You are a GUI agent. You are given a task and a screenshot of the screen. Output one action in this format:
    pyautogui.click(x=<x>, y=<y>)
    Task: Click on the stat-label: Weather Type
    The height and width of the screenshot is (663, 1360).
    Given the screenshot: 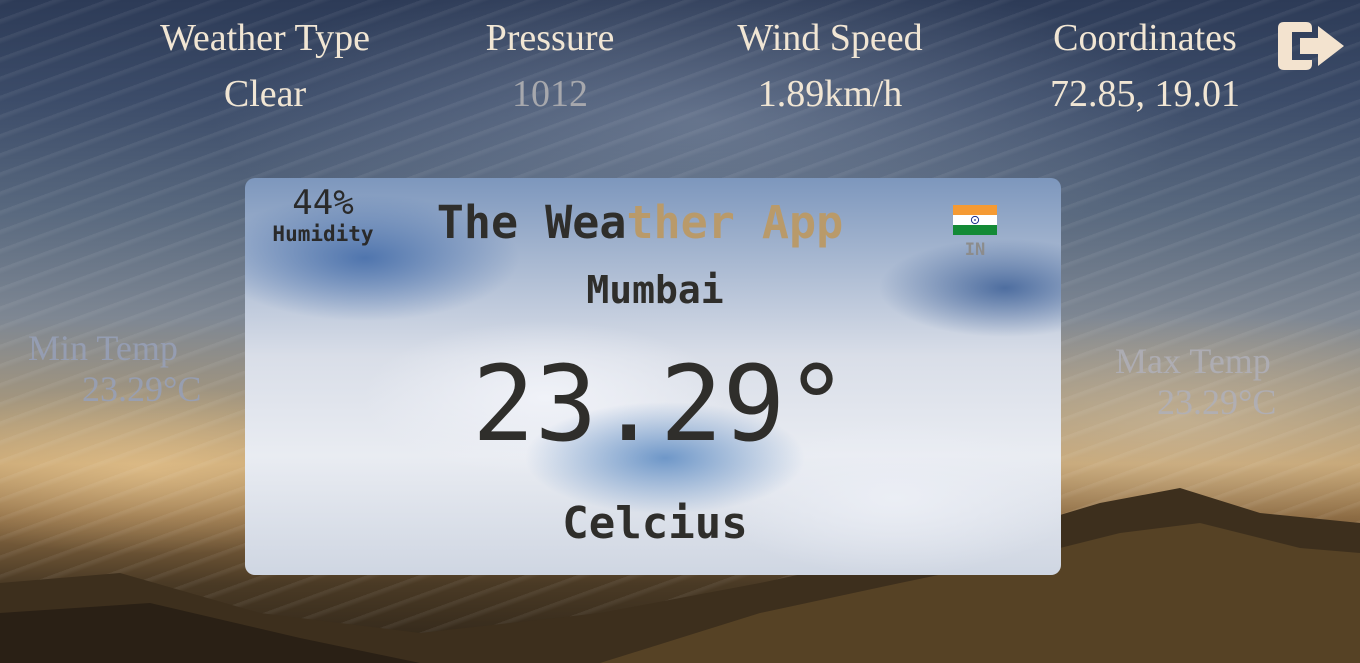 What is the action you would take?
    pyautogui.click(x=265, y=38)
    